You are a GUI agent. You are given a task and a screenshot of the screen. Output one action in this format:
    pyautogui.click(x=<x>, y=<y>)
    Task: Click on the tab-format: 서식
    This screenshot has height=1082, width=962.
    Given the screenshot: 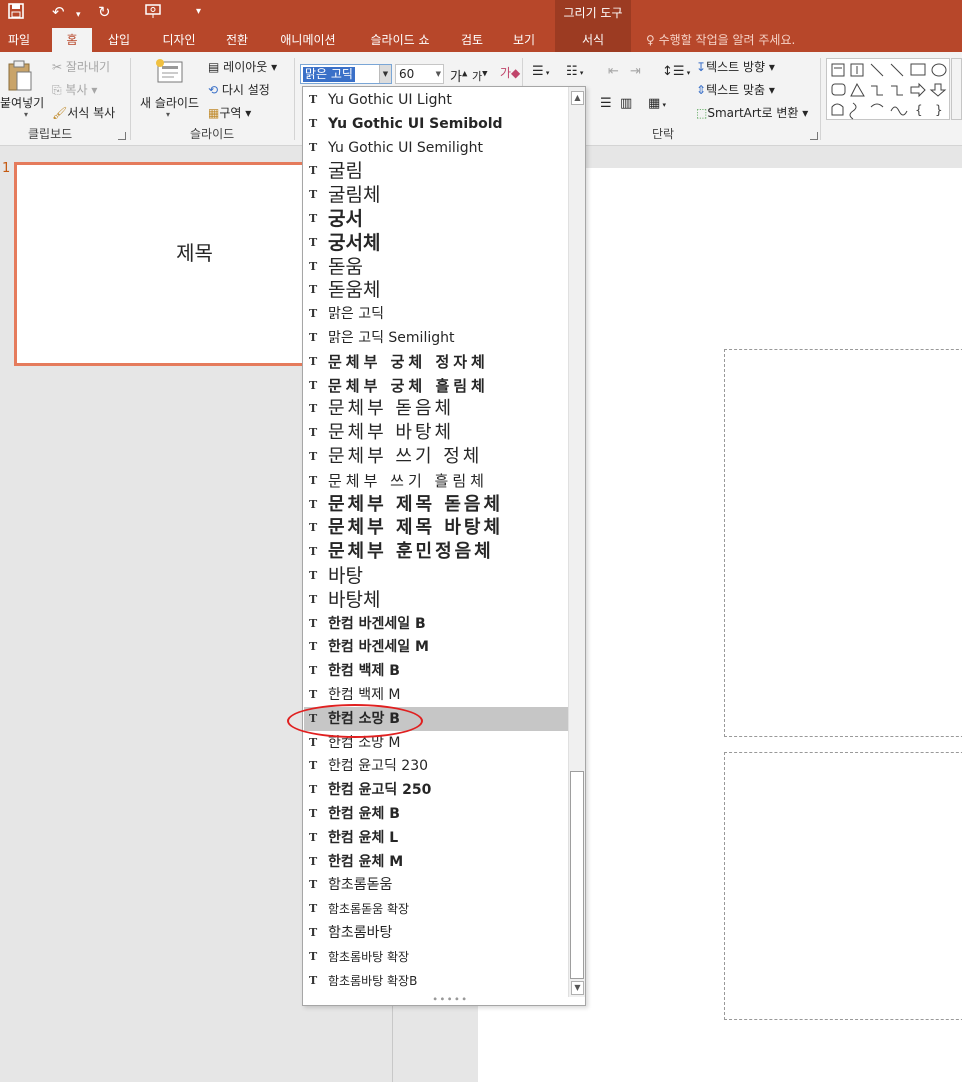 What is the action you would take?
    pyautogui.click(x=593, y=40)
    